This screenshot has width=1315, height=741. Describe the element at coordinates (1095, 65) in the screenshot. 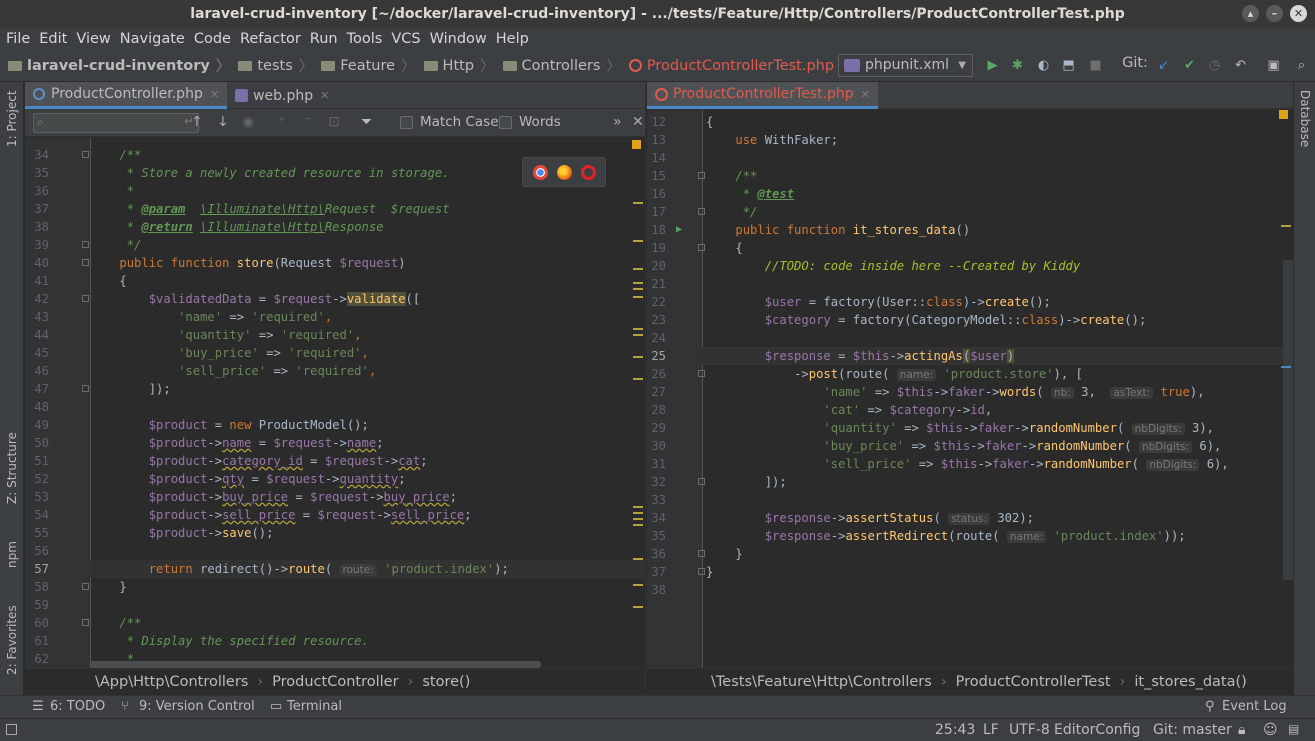

I see `stop-icon: ■` at that location.